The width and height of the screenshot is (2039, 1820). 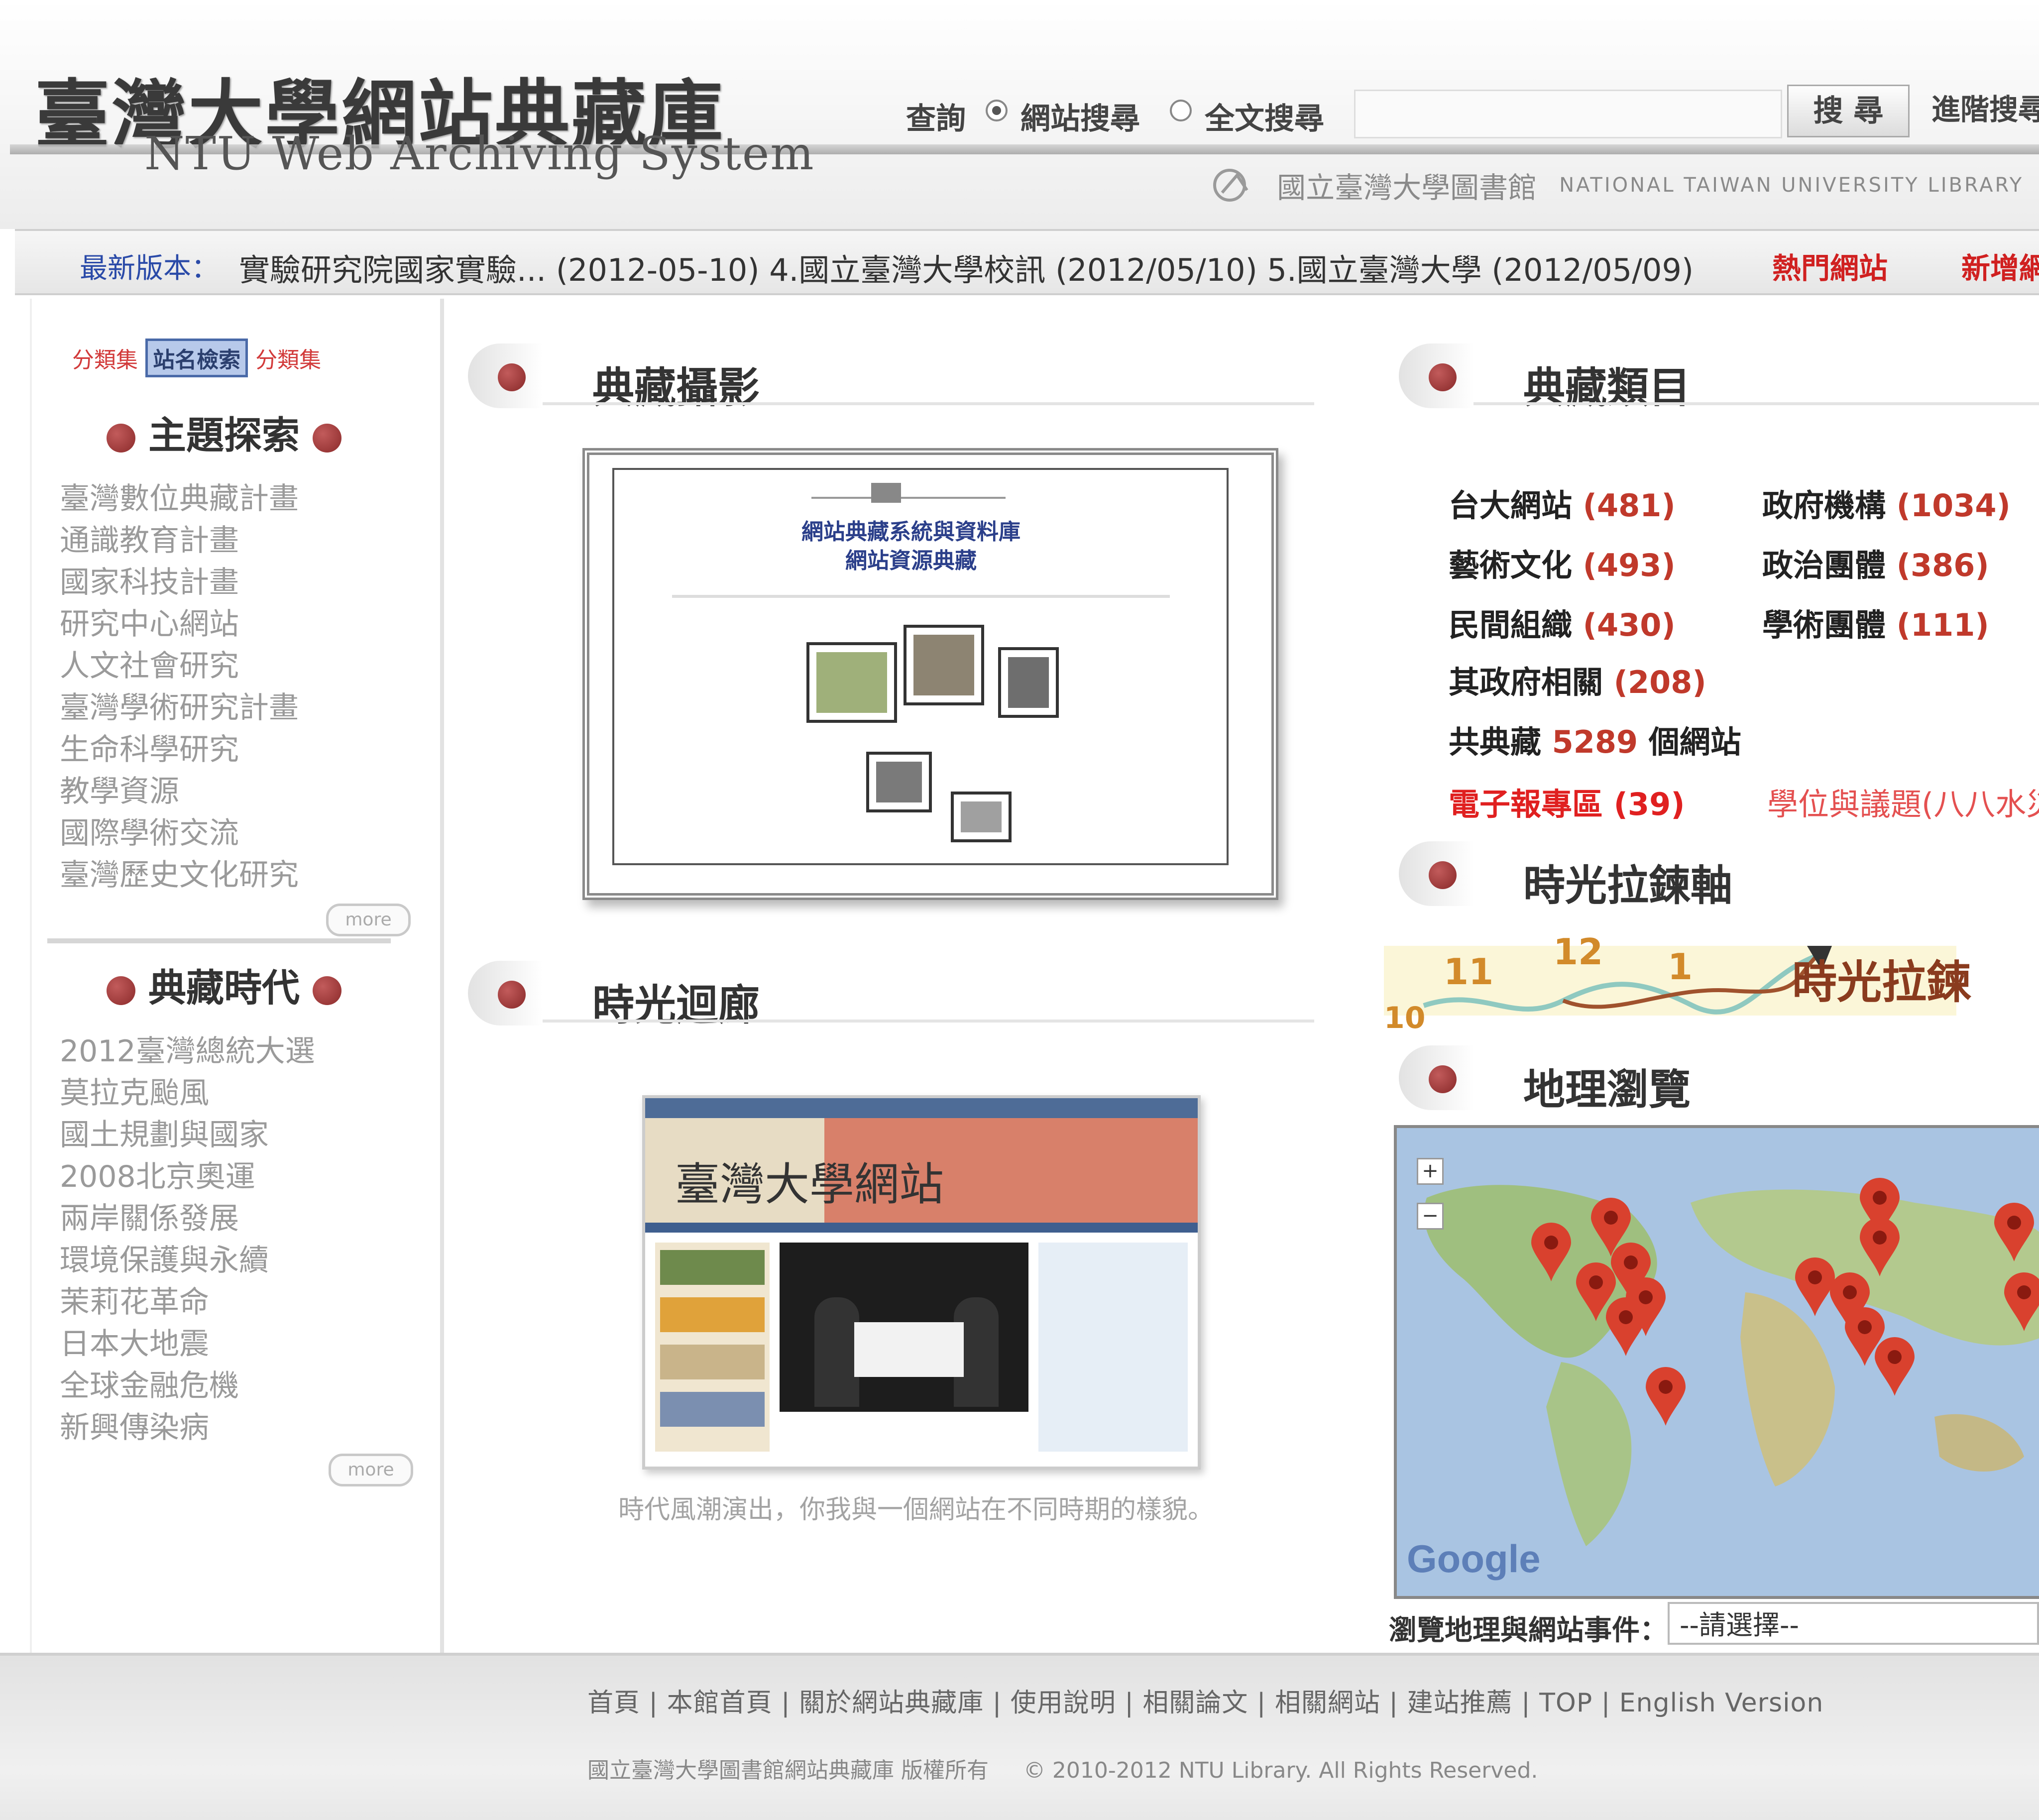 I want to click on tag-site-name: 站名檢索, so click(x=197, y=358).